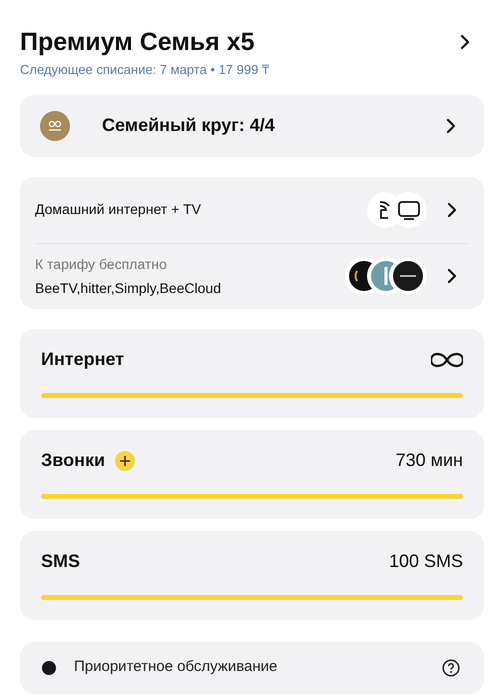  I want to click on service-row: К тарифу бесплатно BeeTV,hitter,Simply,BeeCloud, so click(252, 275).